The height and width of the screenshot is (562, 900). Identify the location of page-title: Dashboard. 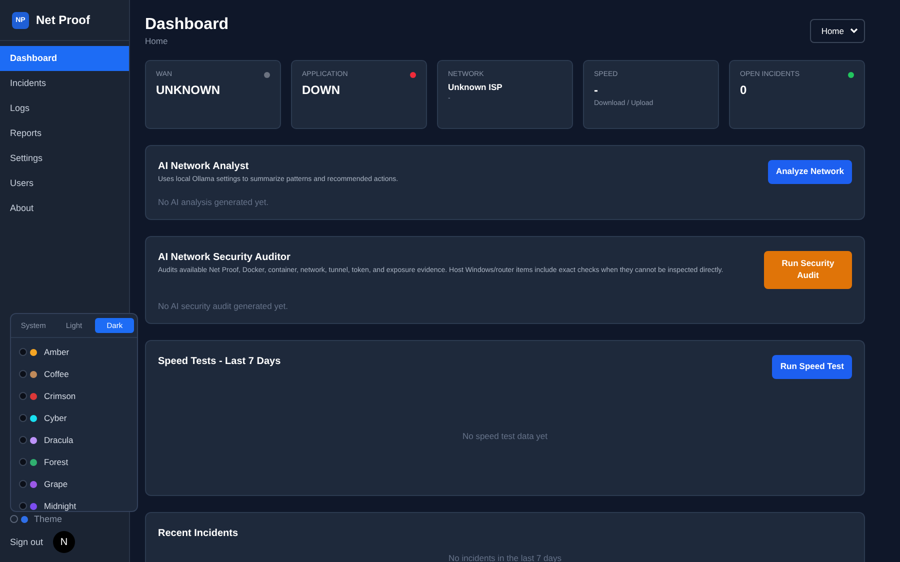
(187, 25).